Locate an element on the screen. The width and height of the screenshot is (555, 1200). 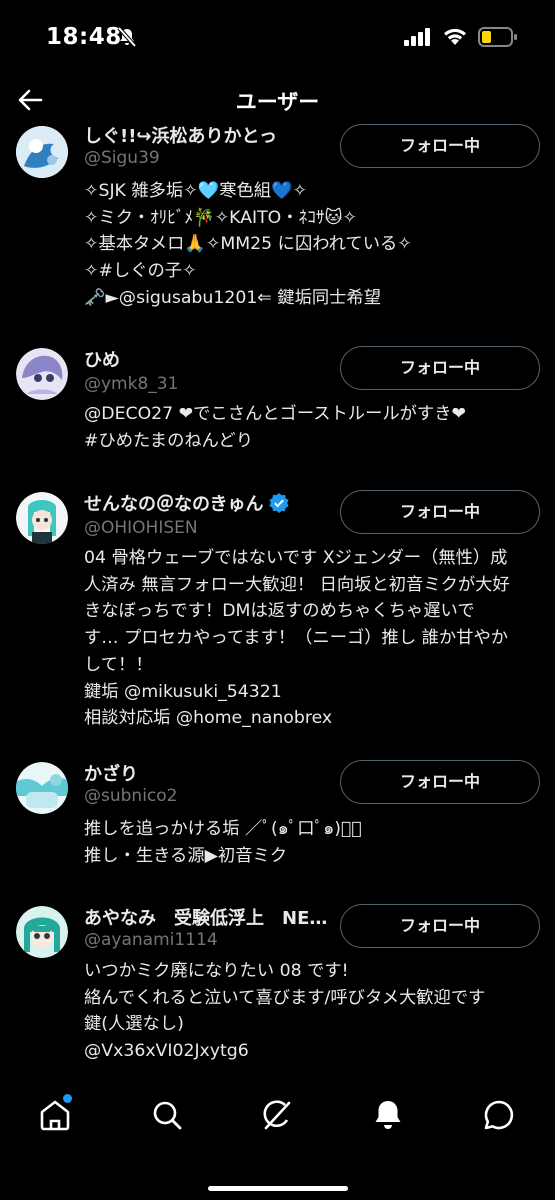
bio-line: #ひめたまのねんどり is located at coordinates (168, 440).